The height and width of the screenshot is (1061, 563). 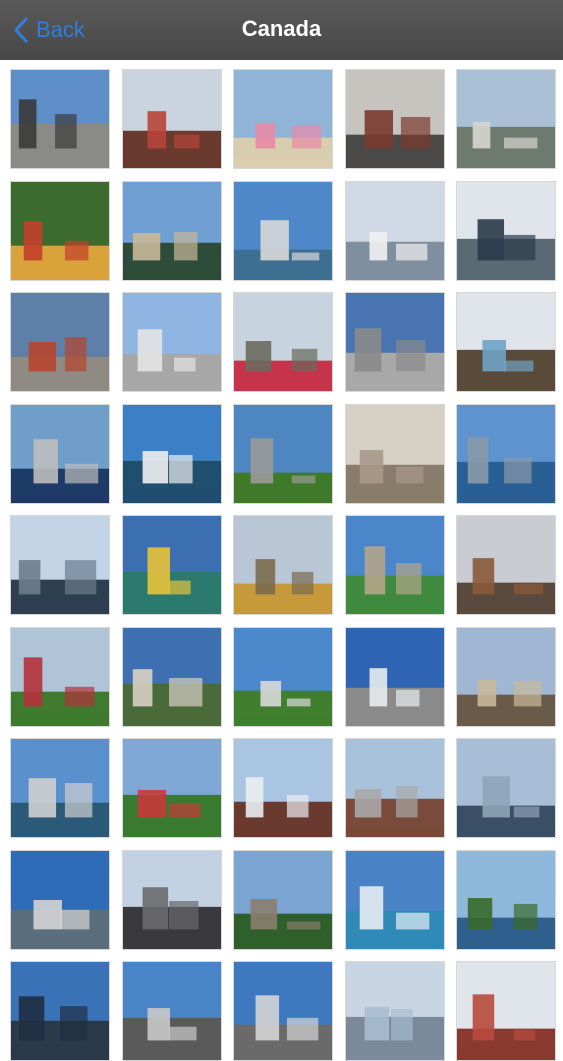 I want to click on photo-thumbnail-city-street, so click(x=394, y=119).